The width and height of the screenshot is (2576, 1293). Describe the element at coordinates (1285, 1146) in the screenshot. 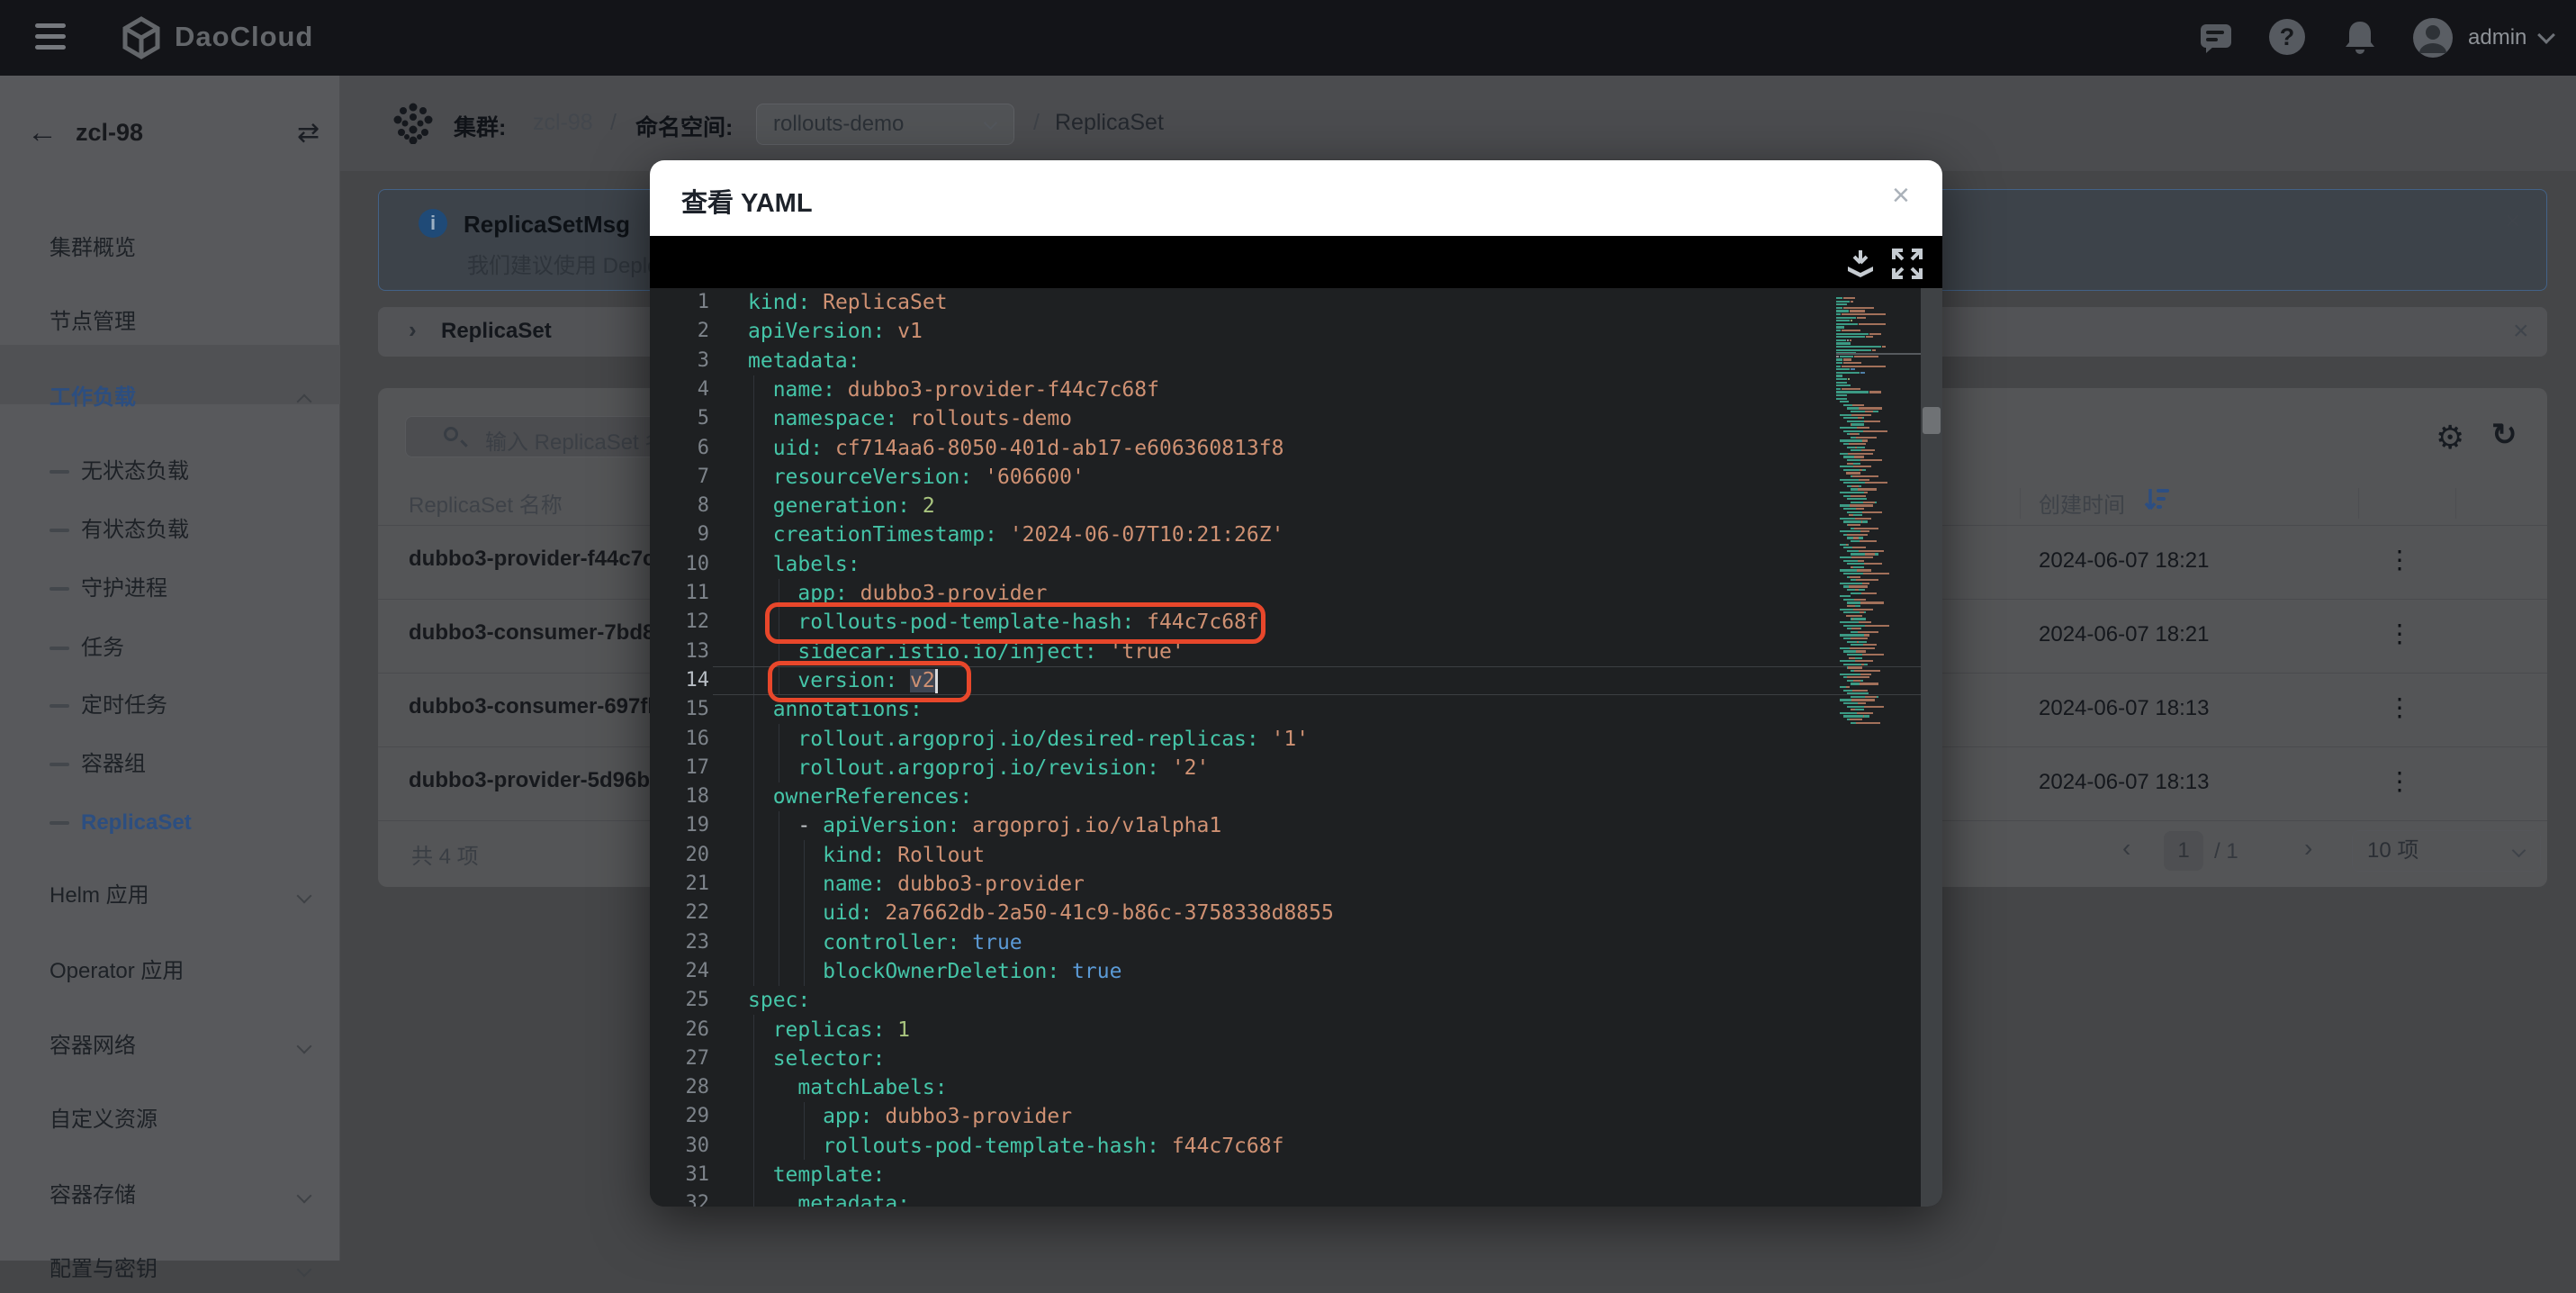

I see `yaml-line-30: 30 rollouts-pod-template-hash: f44c7c68f` at that location.